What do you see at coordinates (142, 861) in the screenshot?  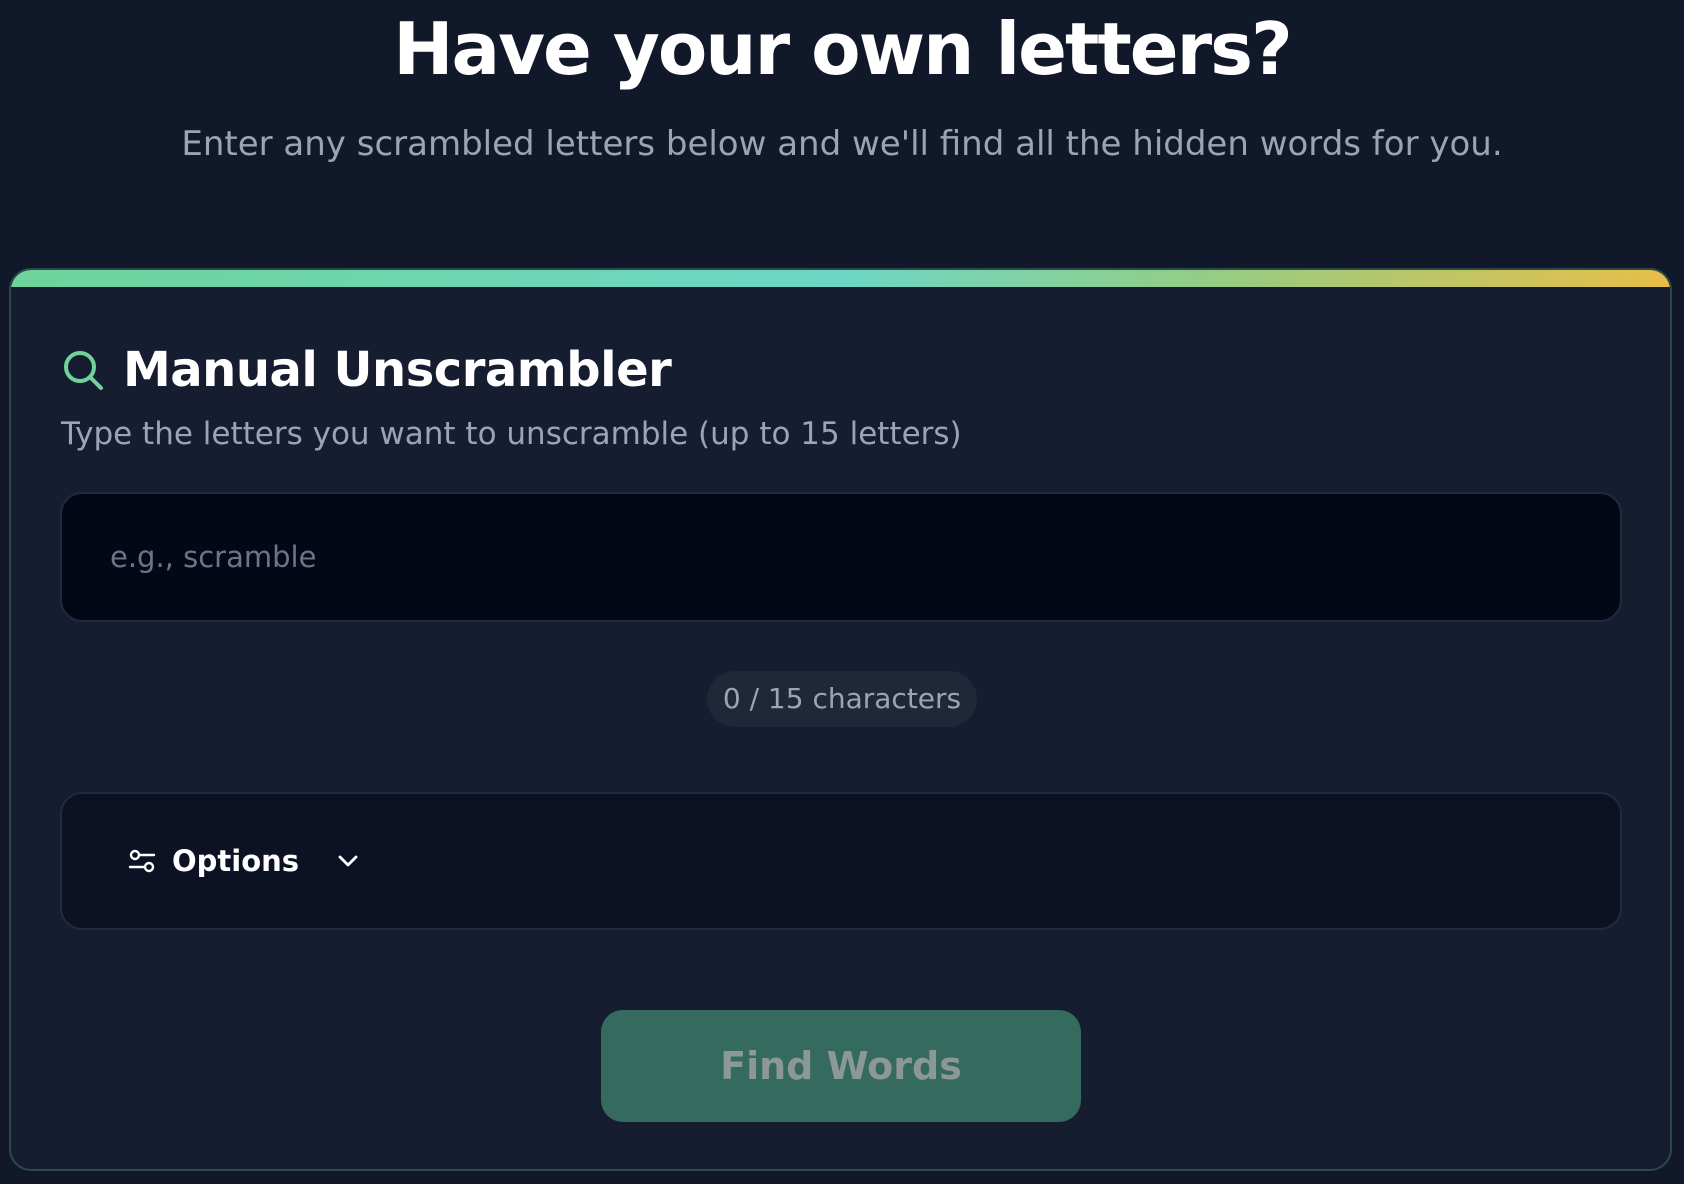 I see `sliders-icon` at bounding box center [142, 861].